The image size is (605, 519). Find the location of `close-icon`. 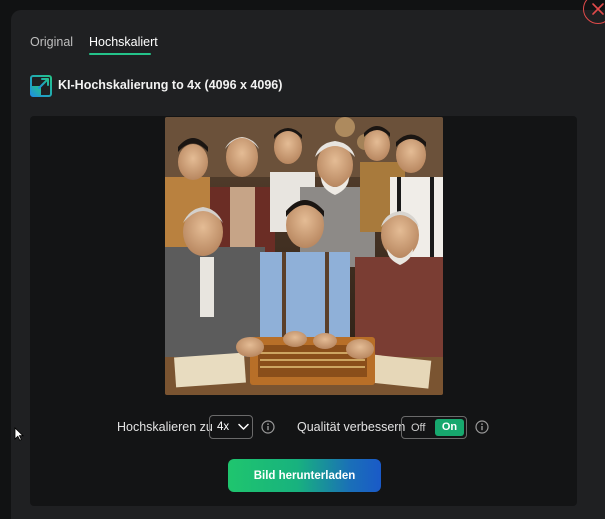

close-icon is located at coordinates (598, 9).